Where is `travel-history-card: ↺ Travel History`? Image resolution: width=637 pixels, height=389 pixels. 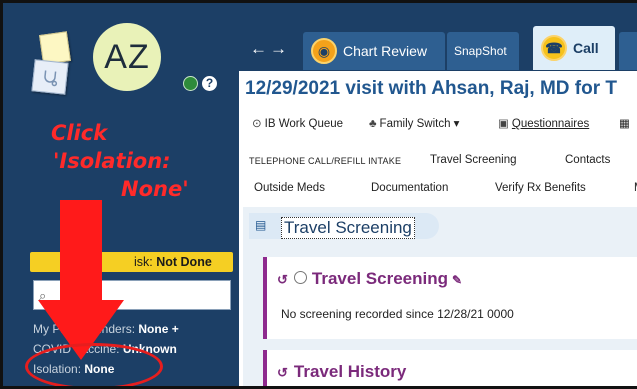 travel-history-card: ↺ Travel History is located at coordinates (450, 368).